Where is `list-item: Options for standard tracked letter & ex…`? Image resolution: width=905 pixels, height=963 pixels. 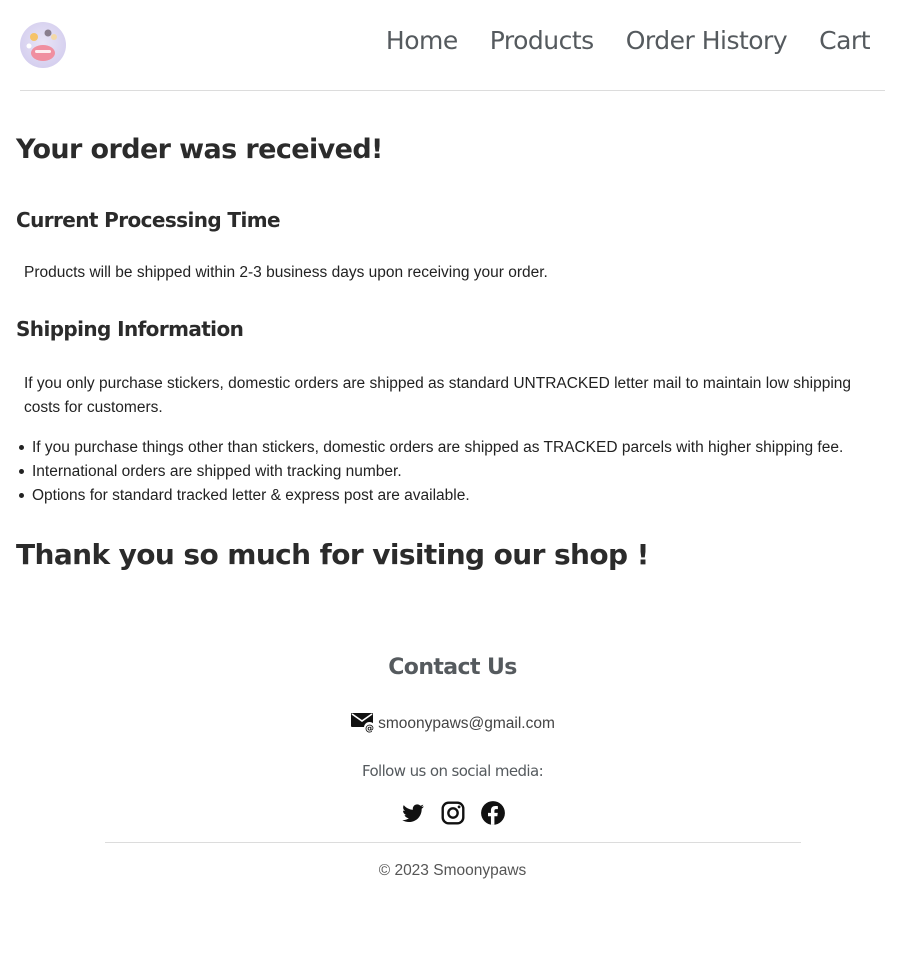
list-item: Options for standard tracked letter & ex… is located at coordinates (455, 496).